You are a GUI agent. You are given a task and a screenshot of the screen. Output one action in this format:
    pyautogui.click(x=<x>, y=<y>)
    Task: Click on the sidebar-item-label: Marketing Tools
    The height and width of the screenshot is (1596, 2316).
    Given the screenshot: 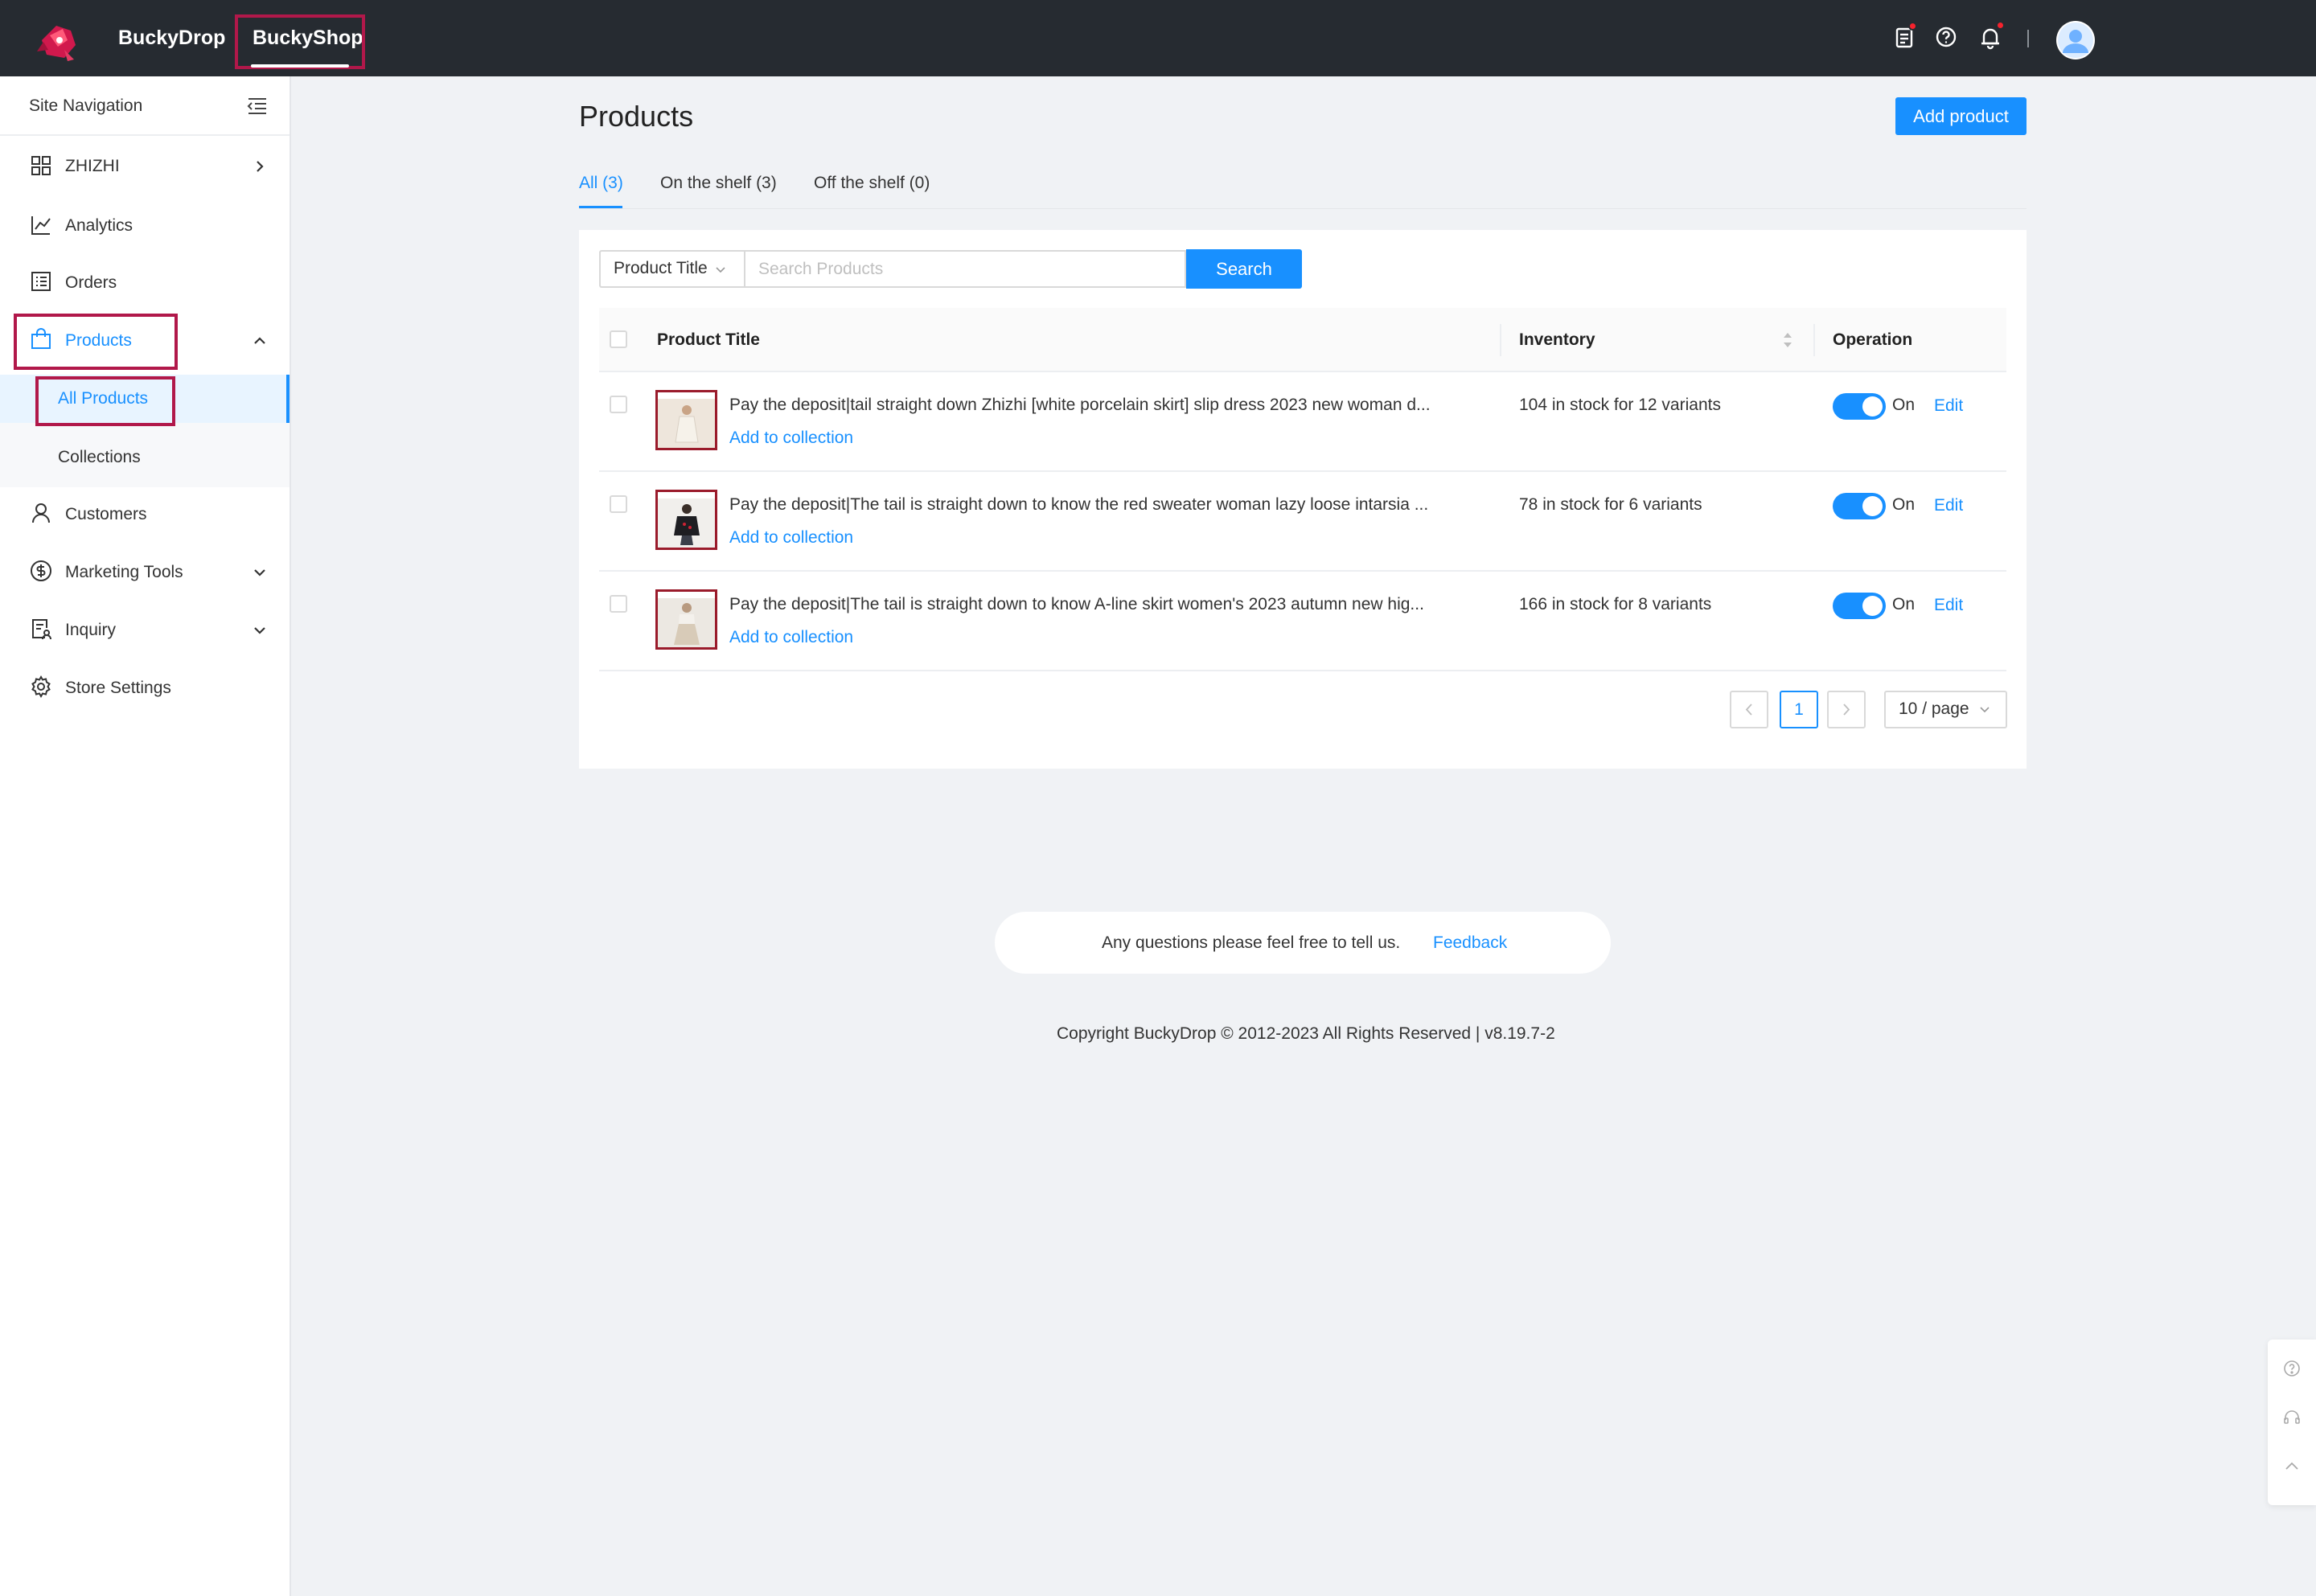 What is the action you would take?
    pyautogui.click(x=124, y=572)
    